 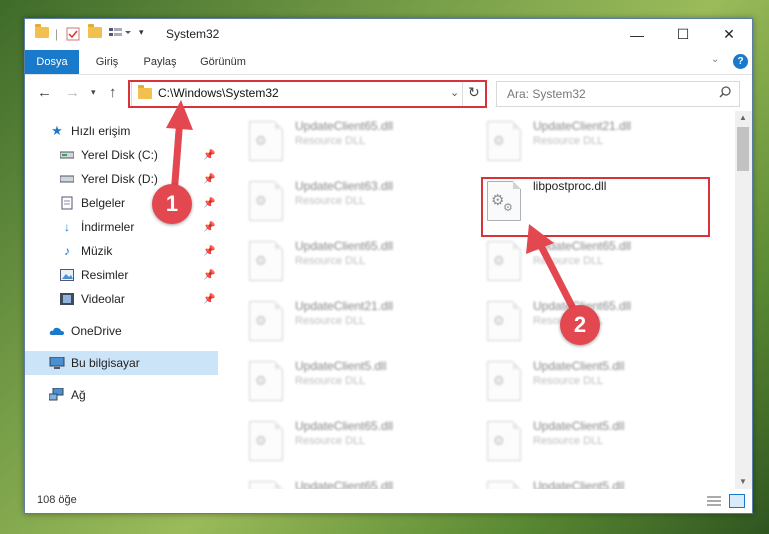 I want to click on callout-step-1: 1, so click(x=172, y=204).